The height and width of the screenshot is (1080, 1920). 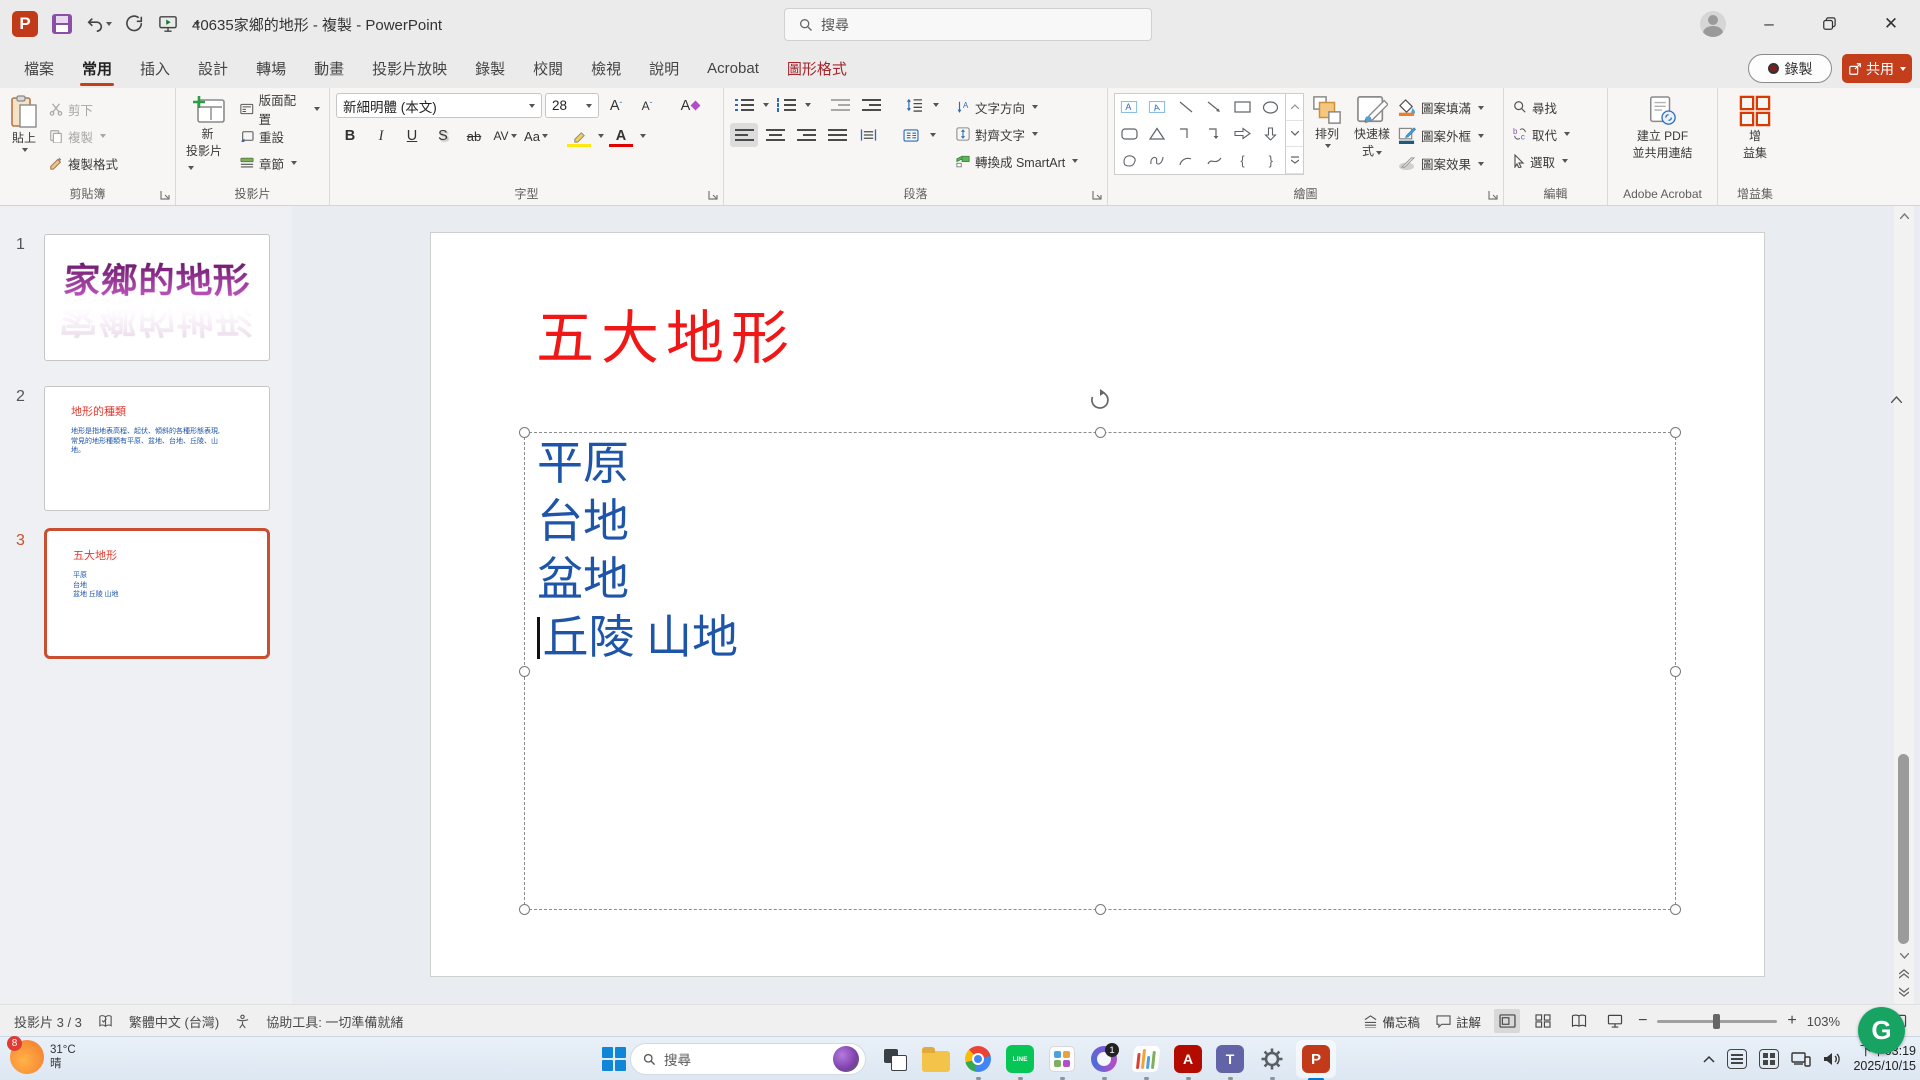 I want to click on bold-button: B, so click(x=350, y=136).